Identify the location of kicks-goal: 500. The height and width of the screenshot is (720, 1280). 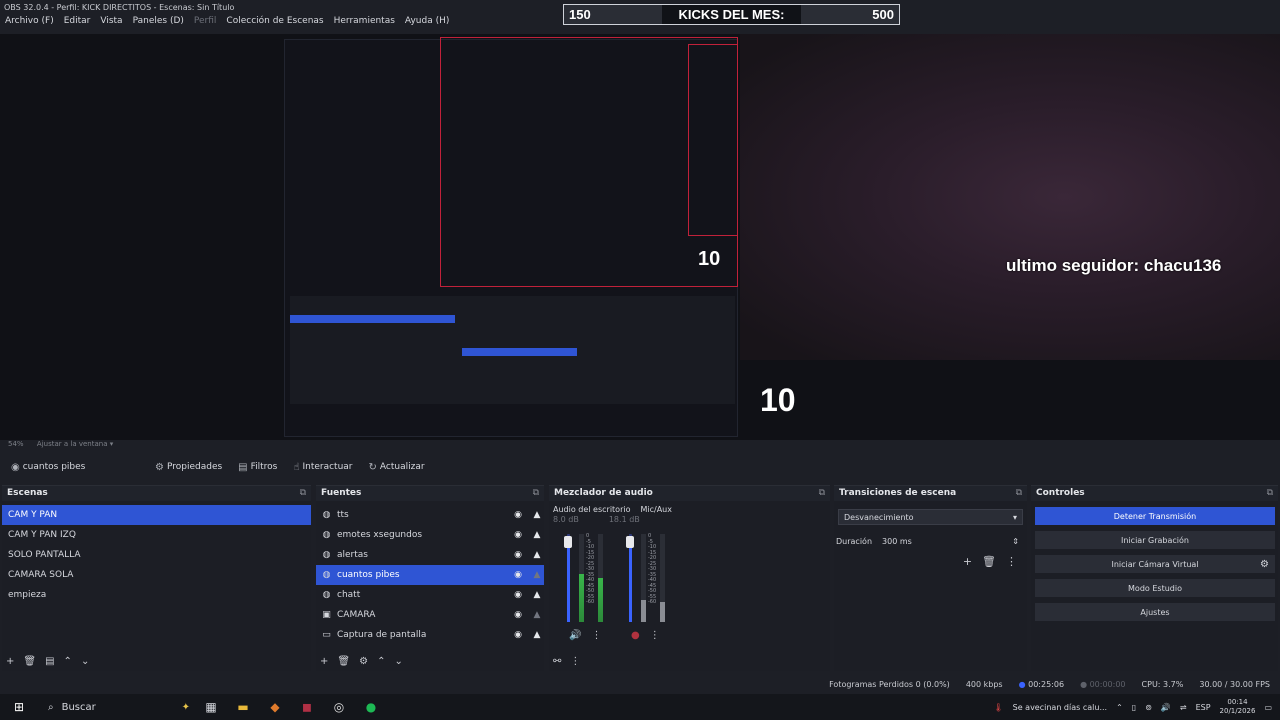
(850, 14).